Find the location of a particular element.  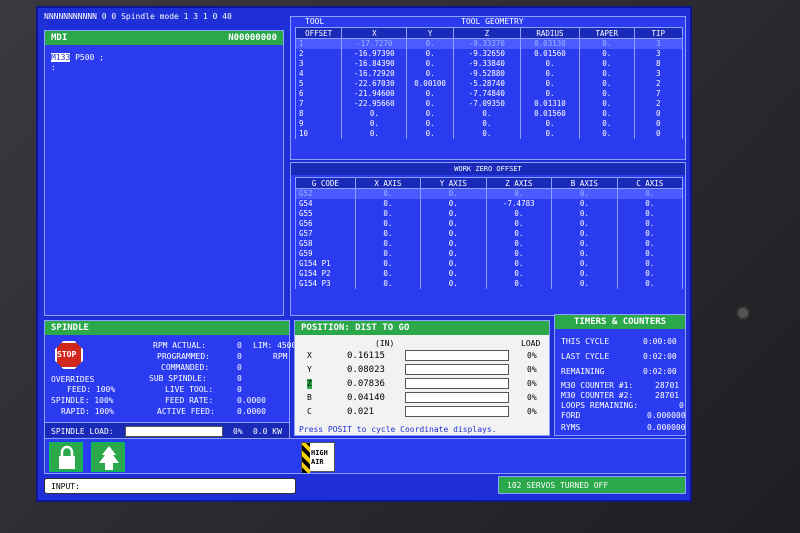

axis-label: B is located at coordinates (309, 397).